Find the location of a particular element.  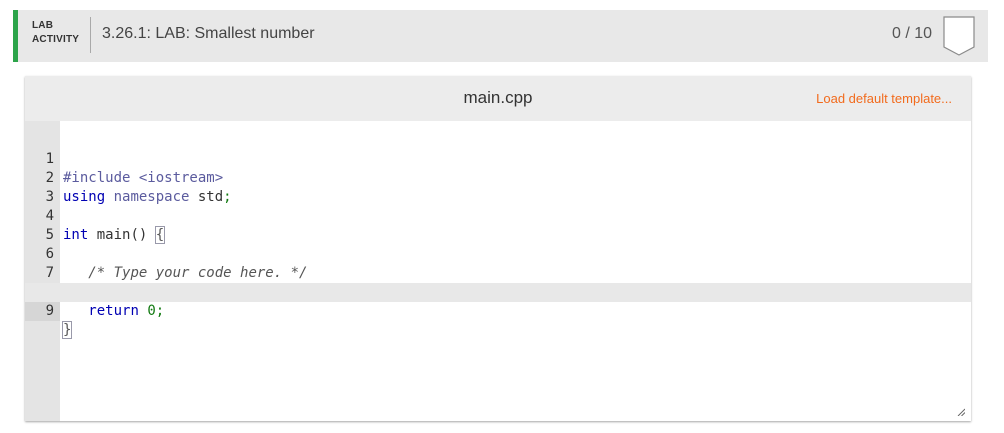

code-line: 6 /* Type your code here. */ is located at coordinates (498, 253).